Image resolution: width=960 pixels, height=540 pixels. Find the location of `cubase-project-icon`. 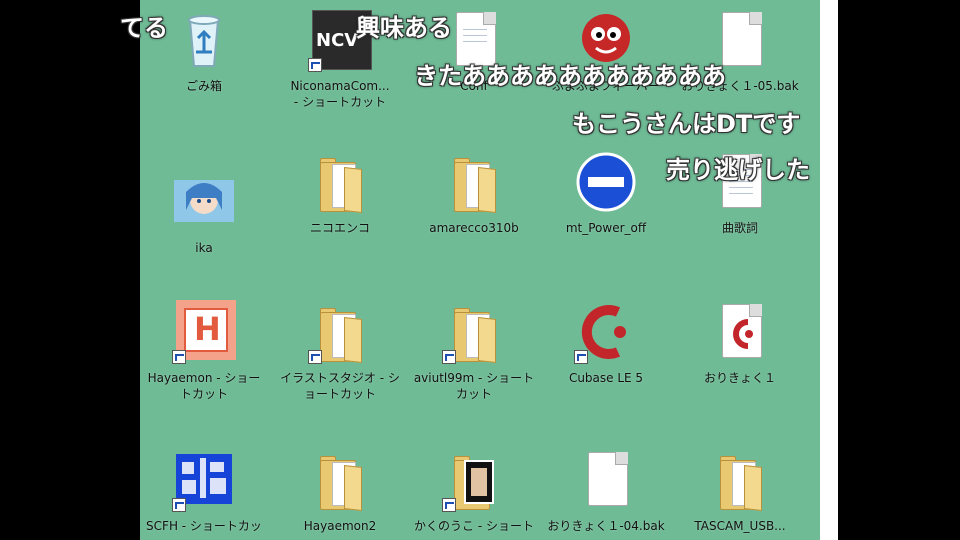

cubase-project-icon is located at coordinates (740, 332).